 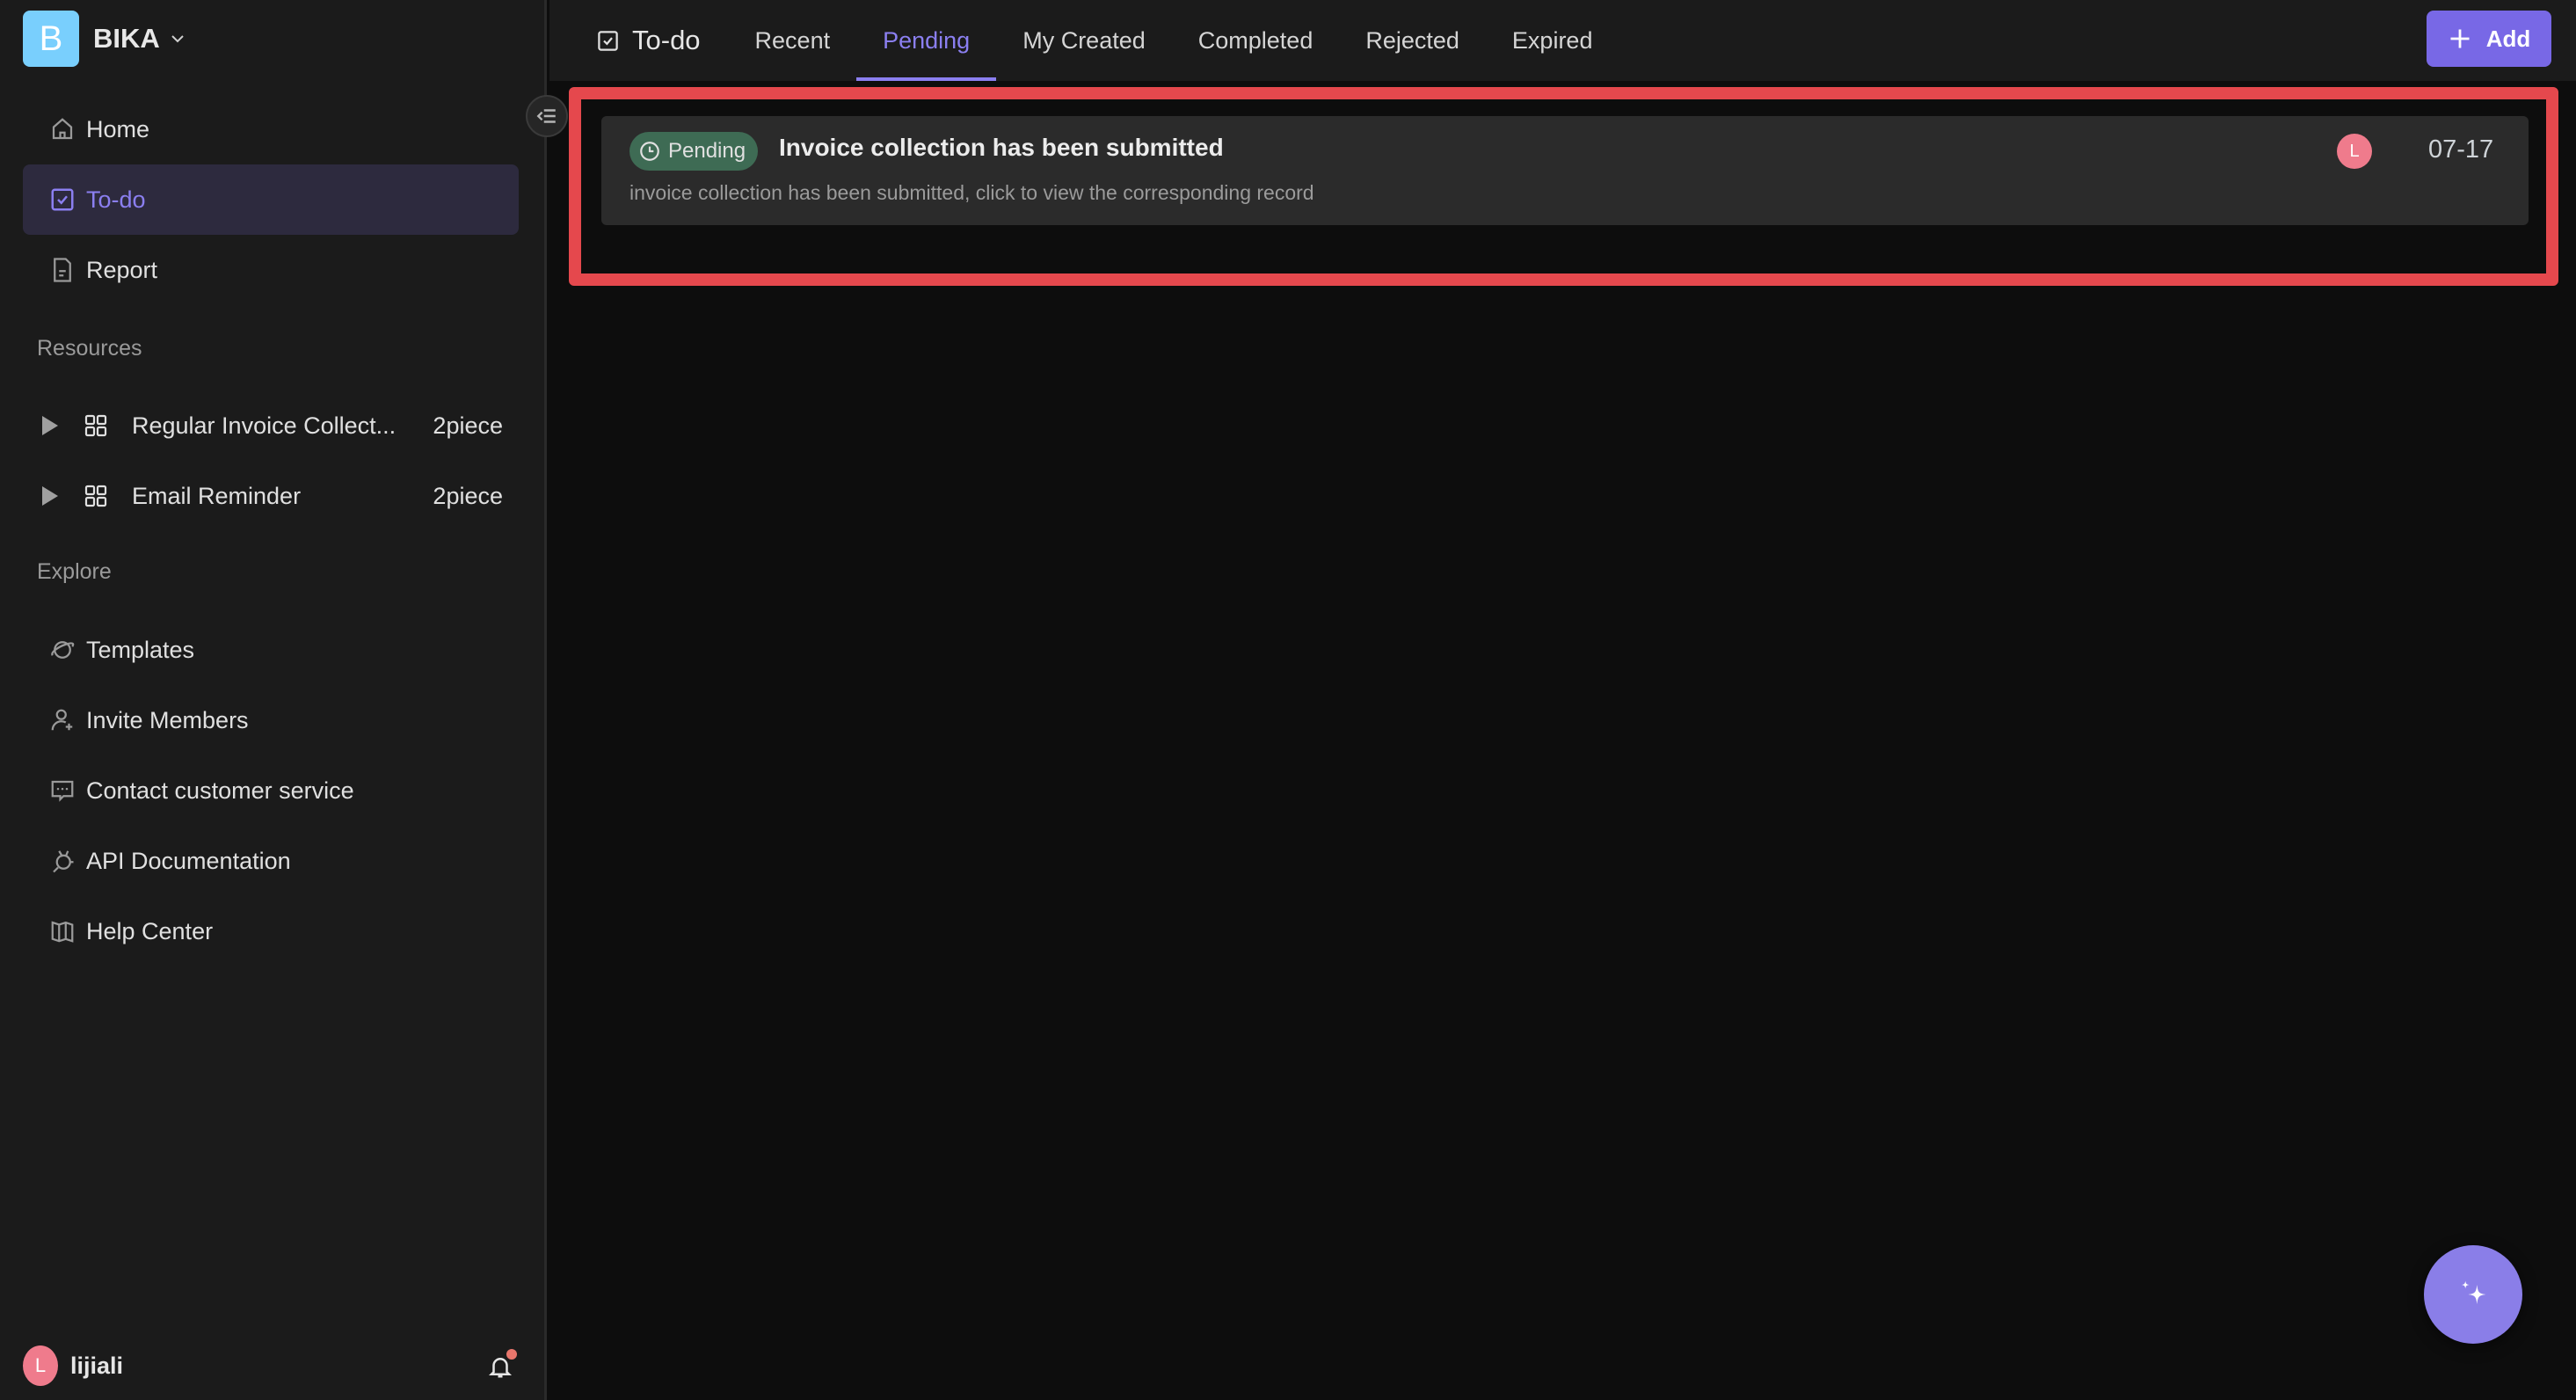 I want to click on add-button: Add, so click(x=2489, y=39).